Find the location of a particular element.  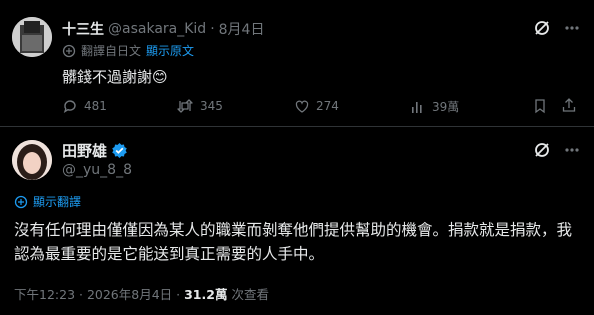

reply-icon is located at coordinates (70, 106).